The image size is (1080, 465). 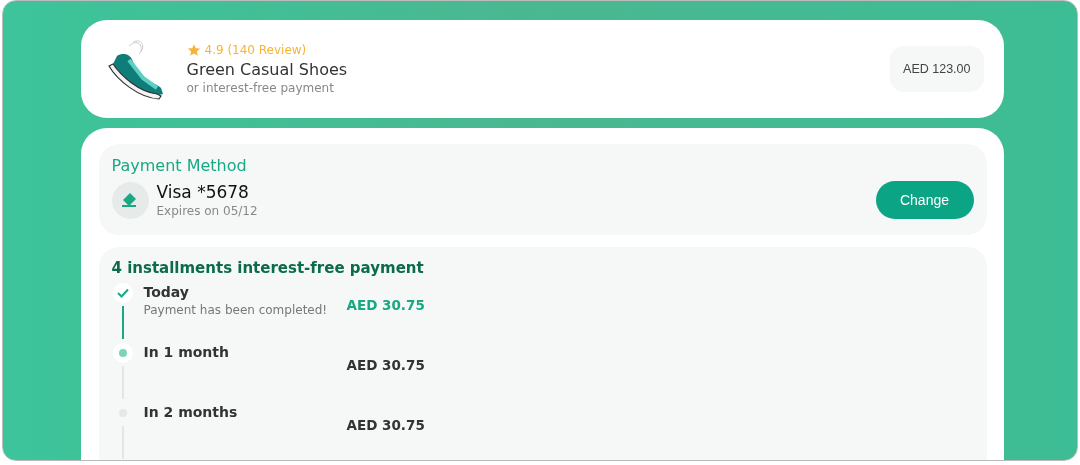 What do you see at coordinates (193, 50) in the screenshot?
I see `star-icon` at bounding box center [193, 50].